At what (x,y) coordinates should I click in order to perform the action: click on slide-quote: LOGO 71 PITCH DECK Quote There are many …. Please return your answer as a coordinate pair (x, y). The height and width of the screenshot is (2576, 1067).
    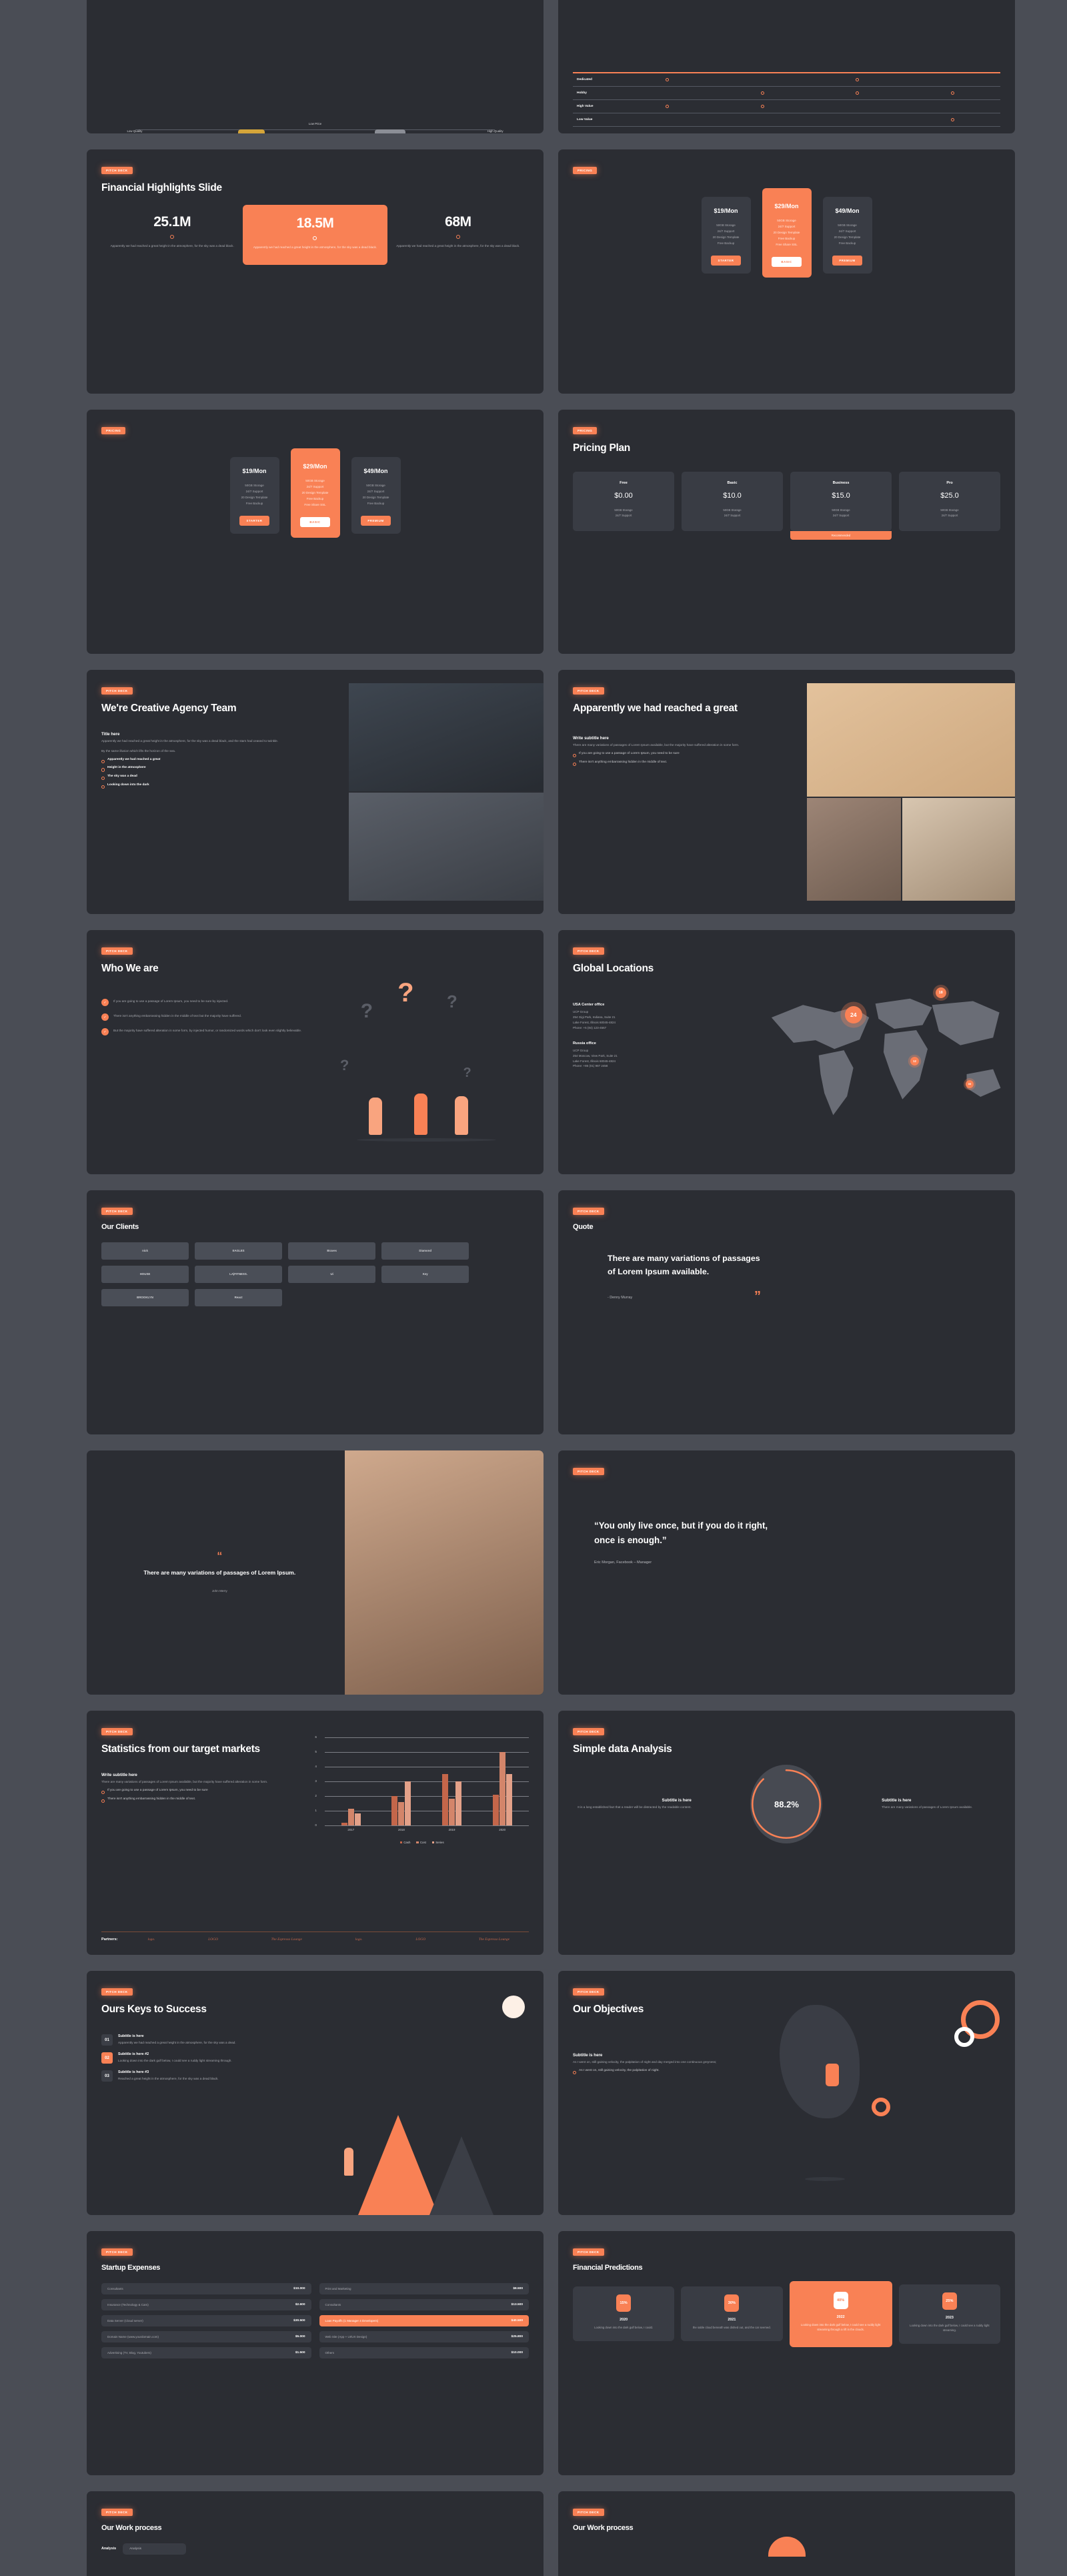
    Looking at the image, I should click on (786, 1312).